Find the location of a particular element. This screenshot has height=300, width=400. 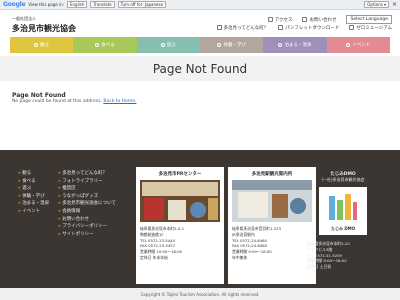

footer-link: サイトポリシー is located at coordinates (87, 235).